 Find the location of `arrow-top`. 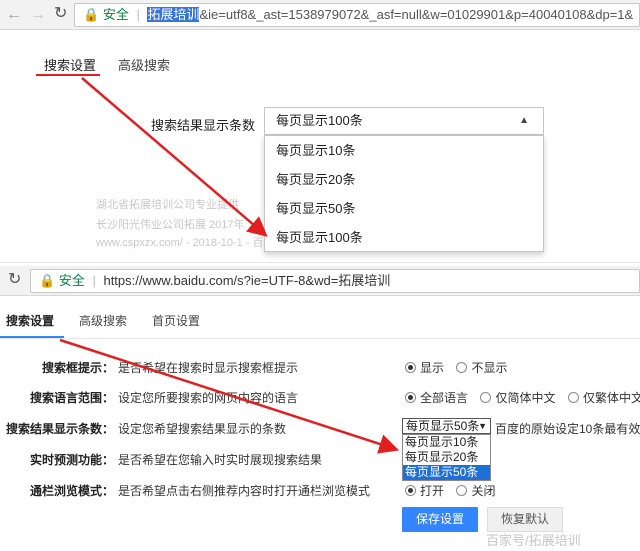

arrow-top is located at coordinates (174, 157).